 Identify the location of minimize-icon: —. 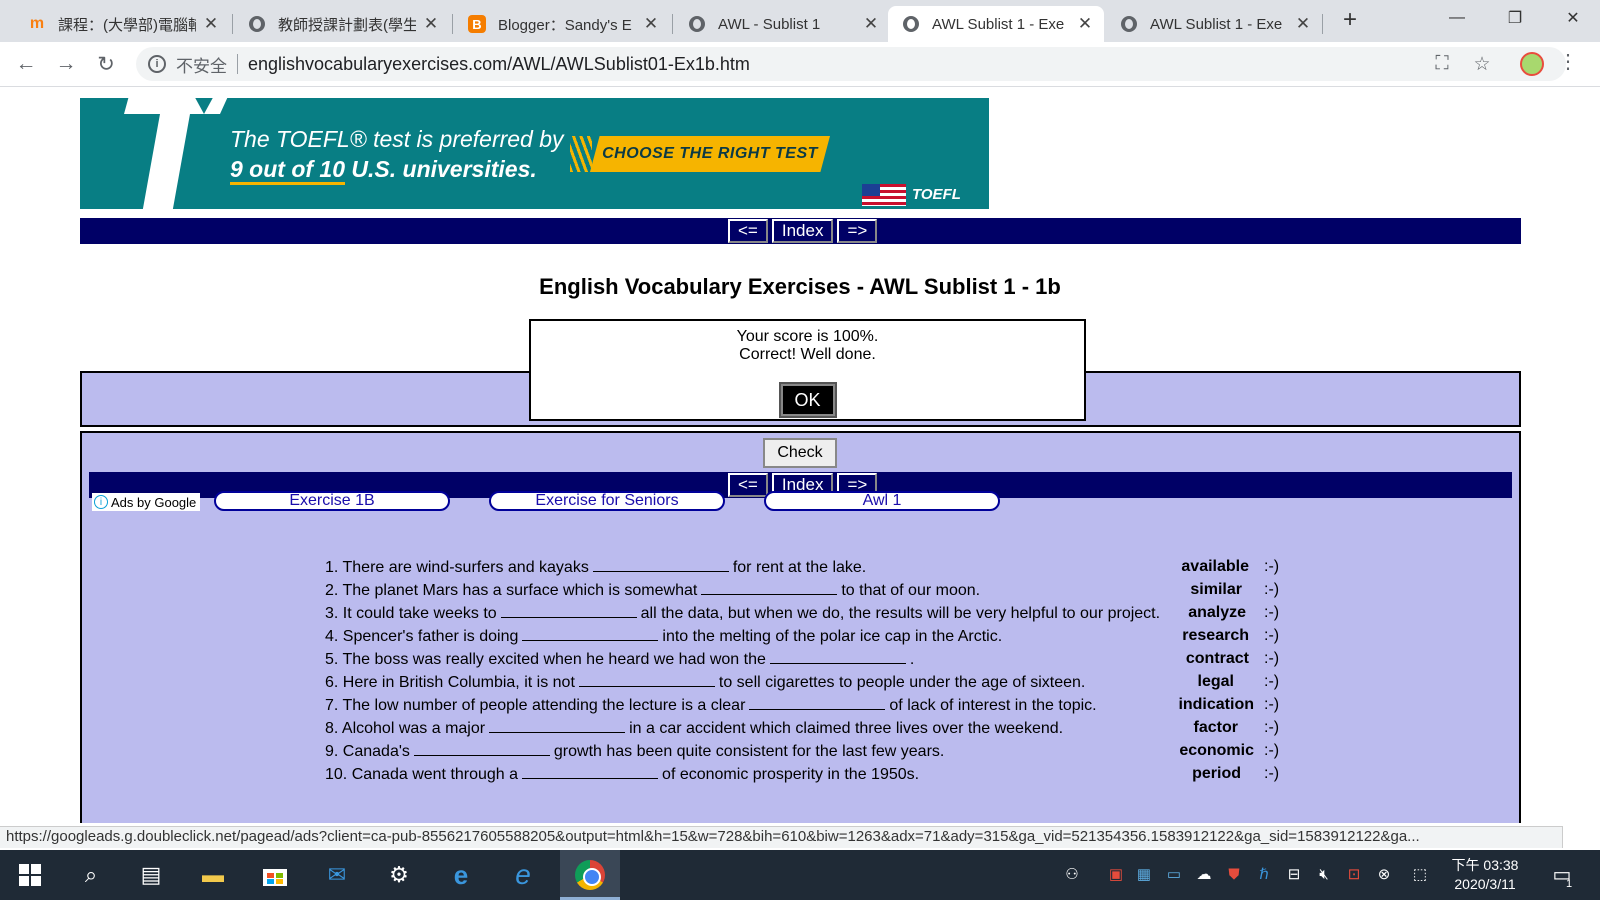
(1457, 18).